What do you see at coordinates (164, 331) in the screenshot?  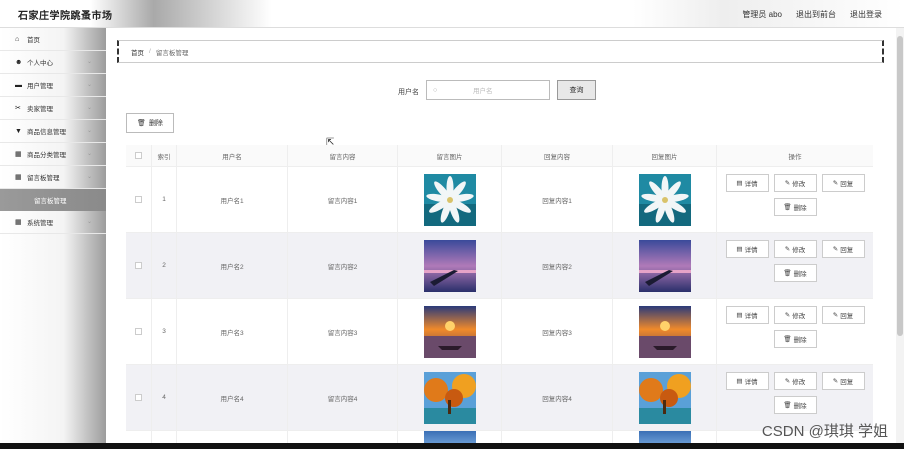 I see `cell-index: 3` at bounding box center [164, 331].